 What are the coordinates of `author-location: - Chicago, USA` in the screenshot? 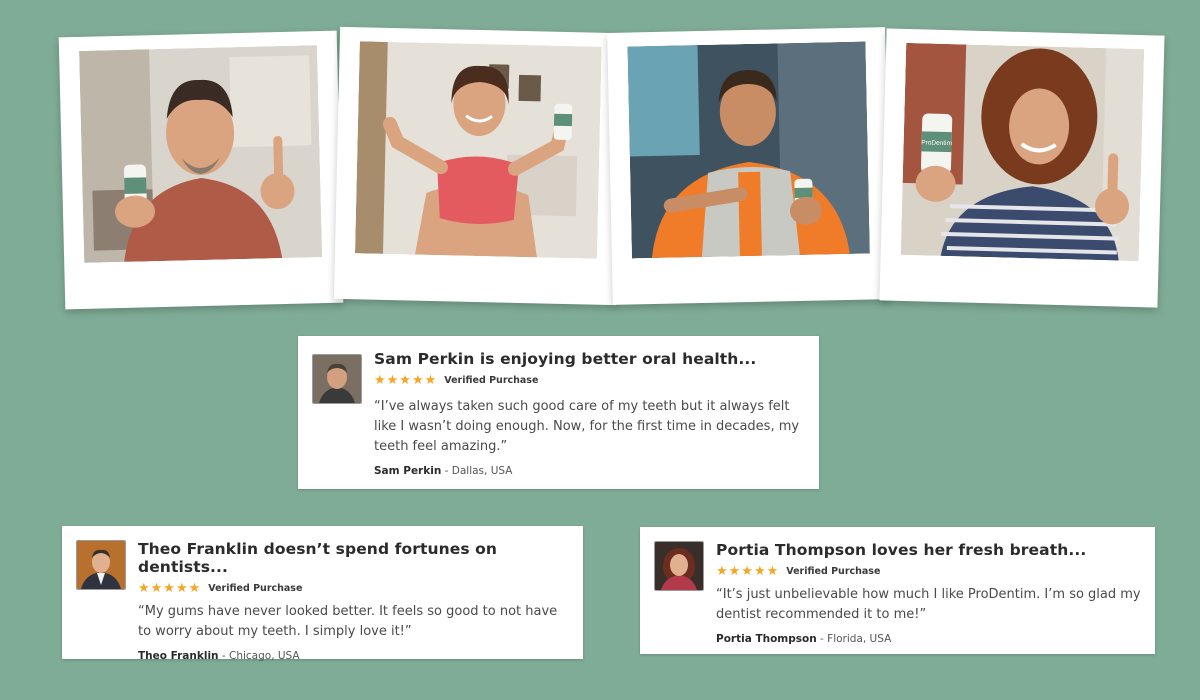 It's located at (259, 656).